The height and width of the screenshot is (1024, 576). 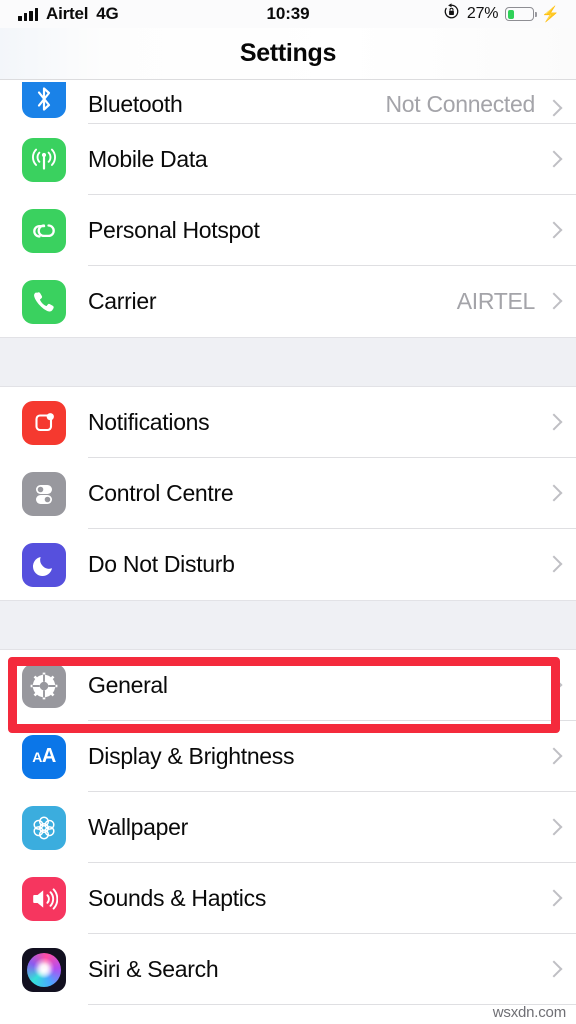 What do you see at coordinates (177, 898) in the screenshot?
I see `settings-row-label: Sounds & Haptics` at bounding box center [177, 898].